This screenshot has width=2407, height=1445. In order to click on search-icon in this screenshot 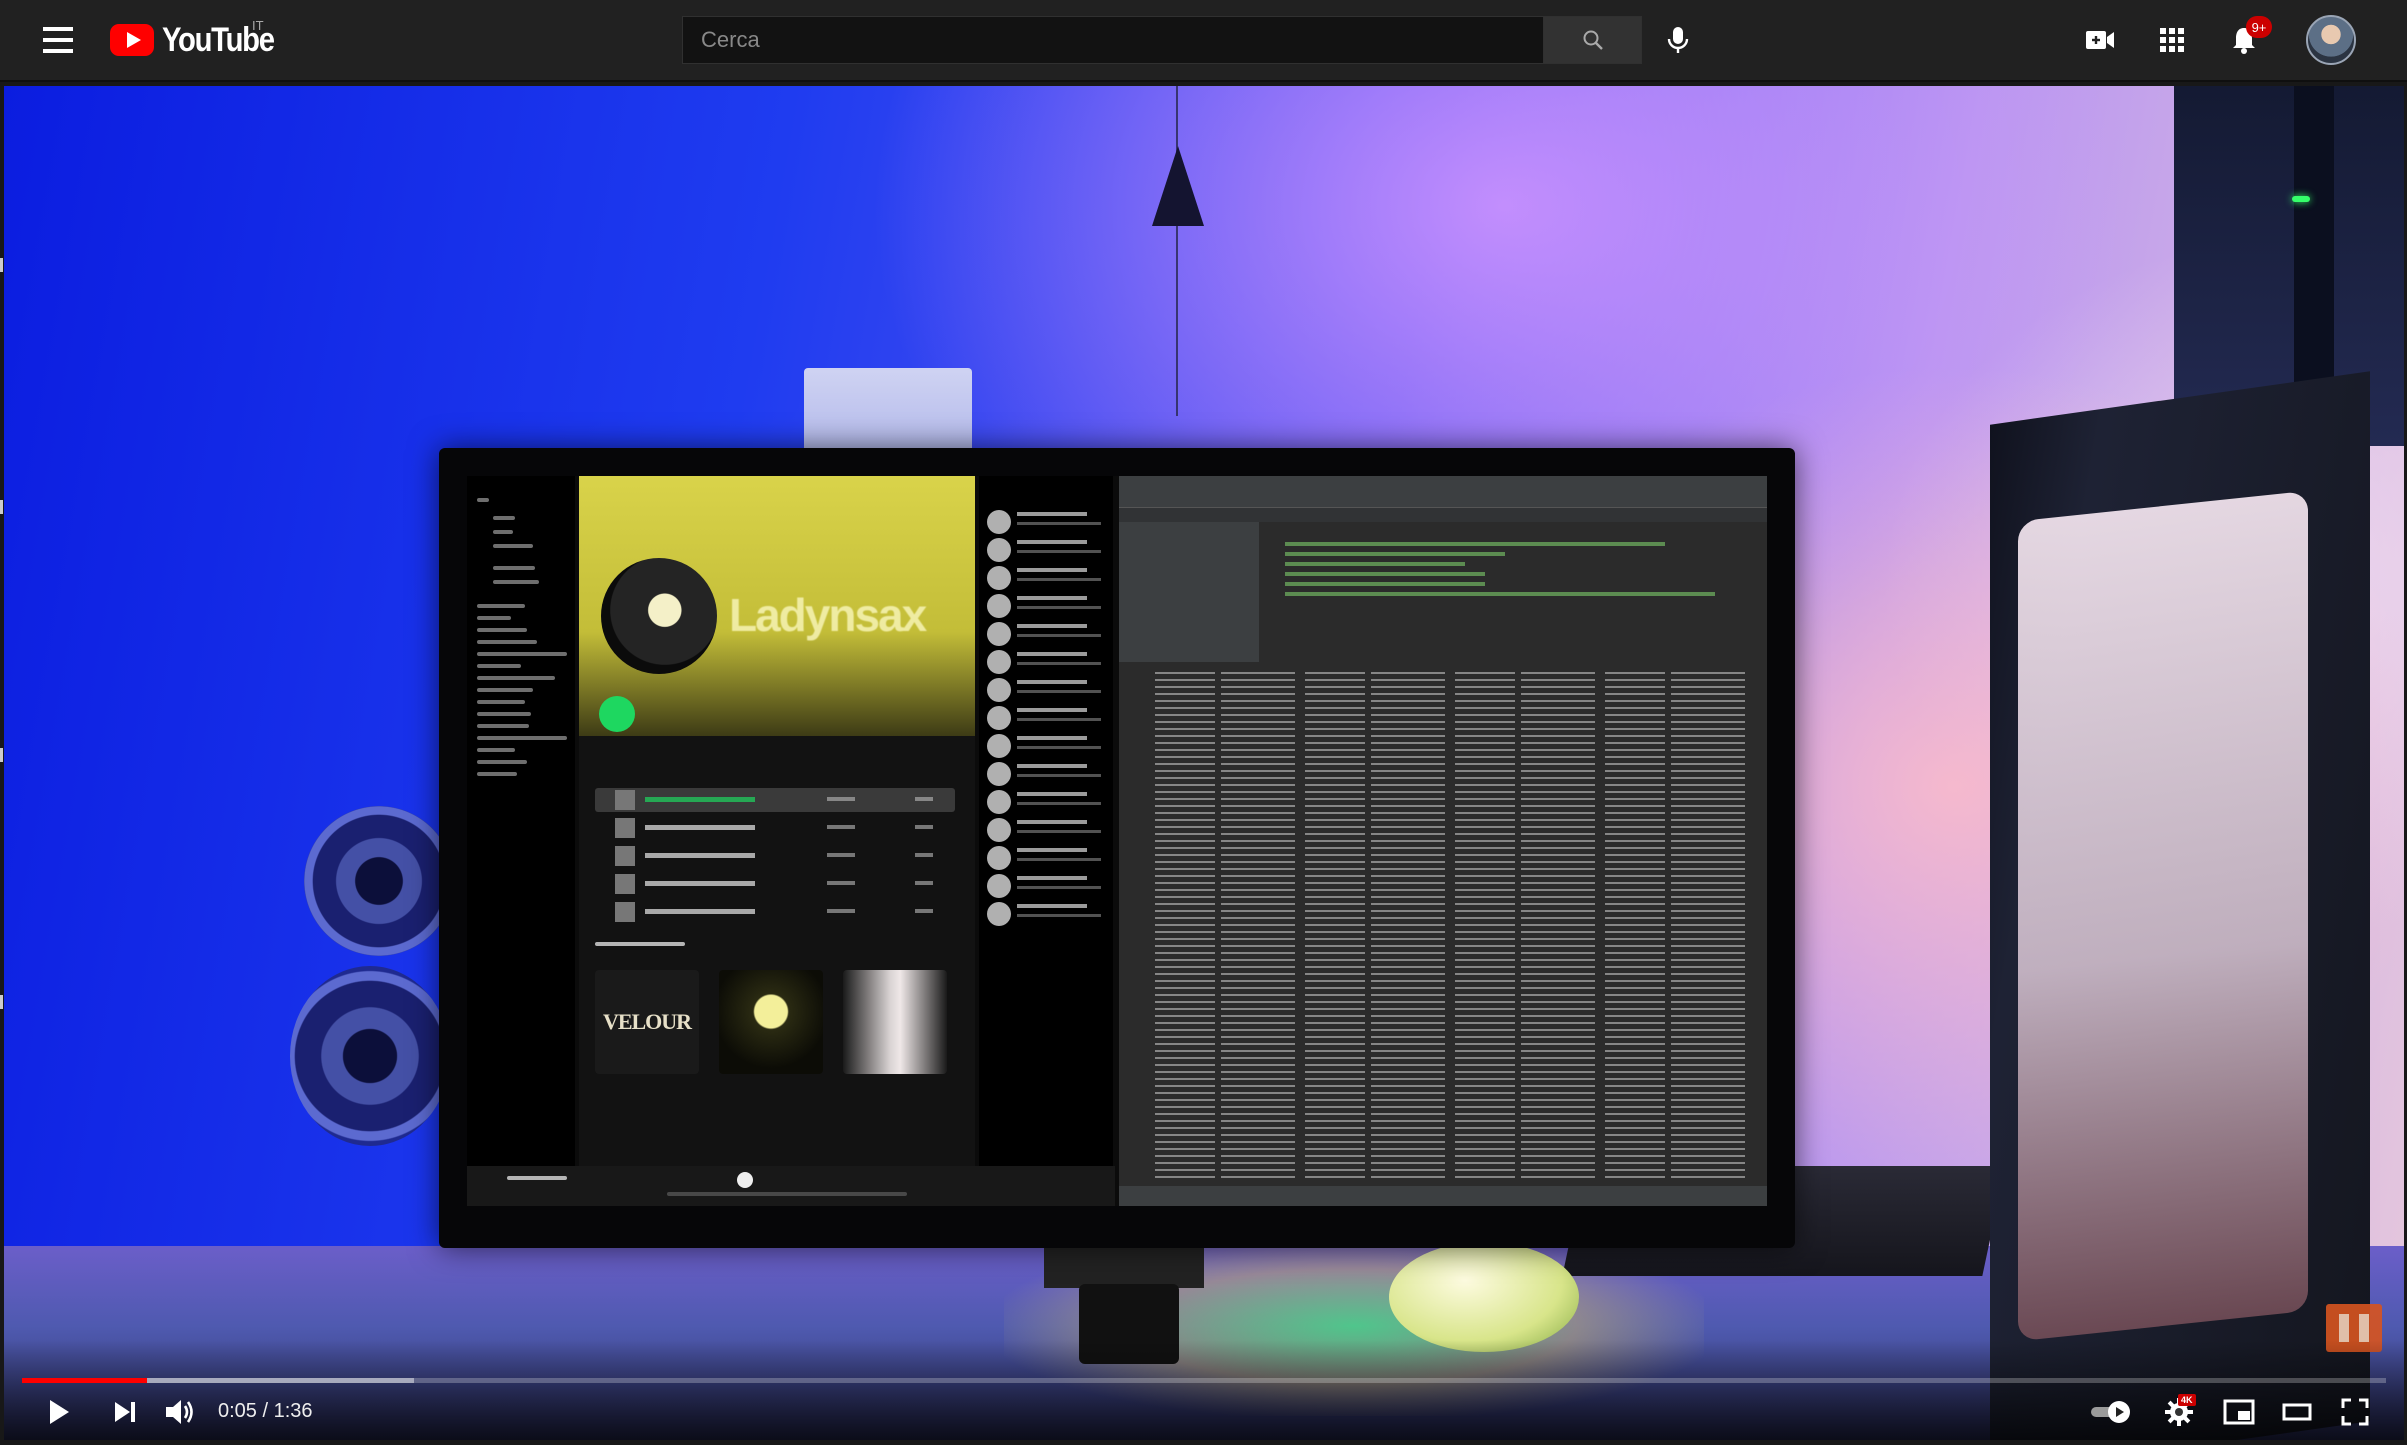, I will do `click(1593, 40)`.